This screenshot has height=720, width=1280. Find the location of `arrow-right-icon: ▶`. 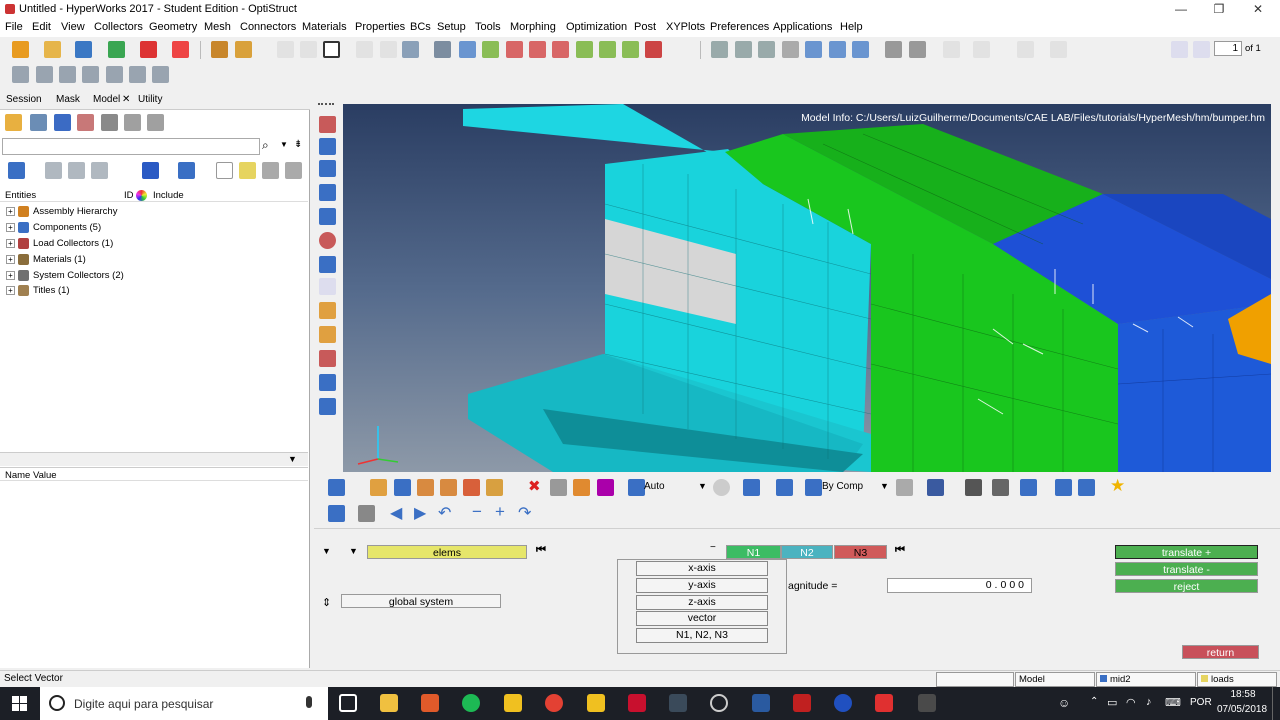

arrow-right-icon: ▶ is located at coordinates (420, 513).